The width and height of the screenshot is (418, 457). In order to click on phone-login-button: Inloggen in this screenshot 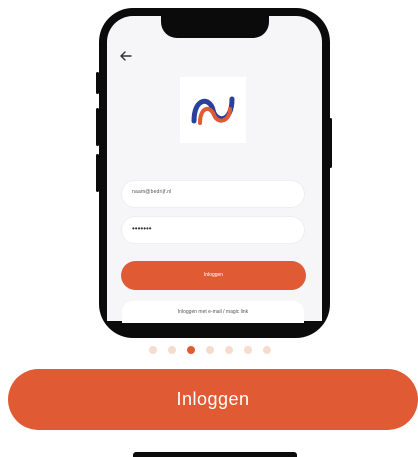, I will do `click(213, 275)`.